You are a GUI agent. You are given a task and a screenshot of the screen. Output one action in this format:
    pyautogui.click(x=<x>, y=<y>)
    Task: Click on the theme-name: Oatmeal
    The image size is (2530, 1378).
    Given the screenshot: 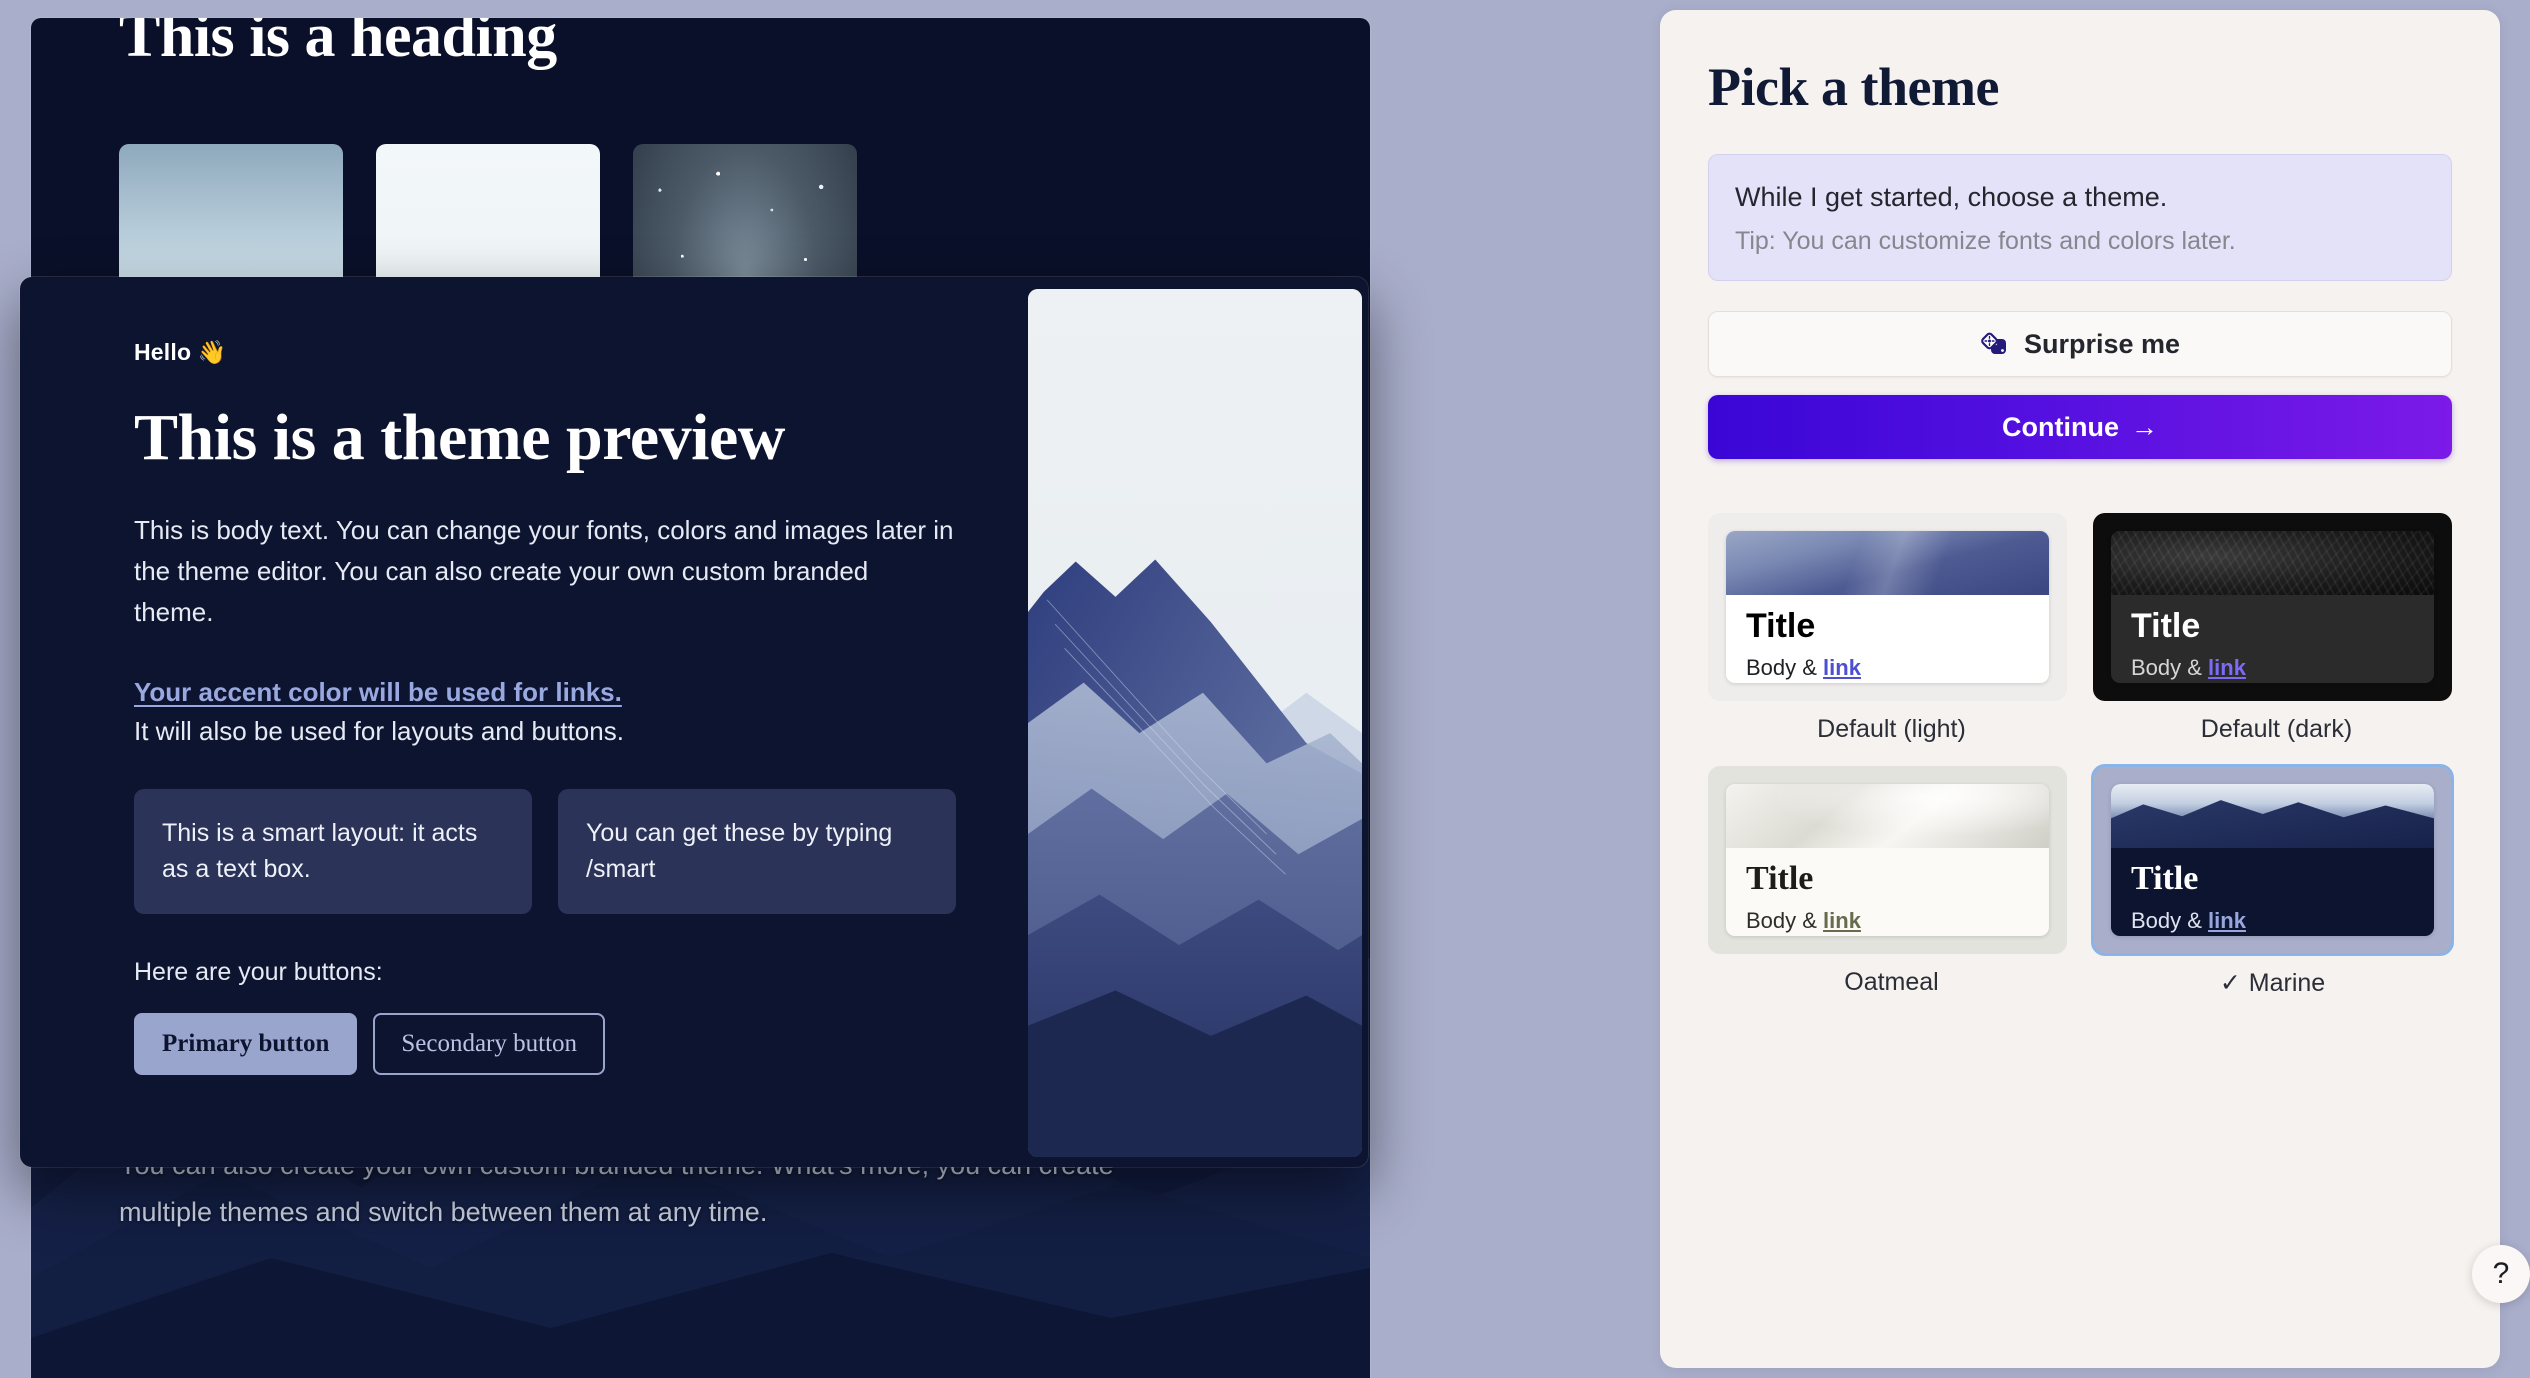 What is the action you would take?
    pyautogui.click(x=1891, y=982)
    